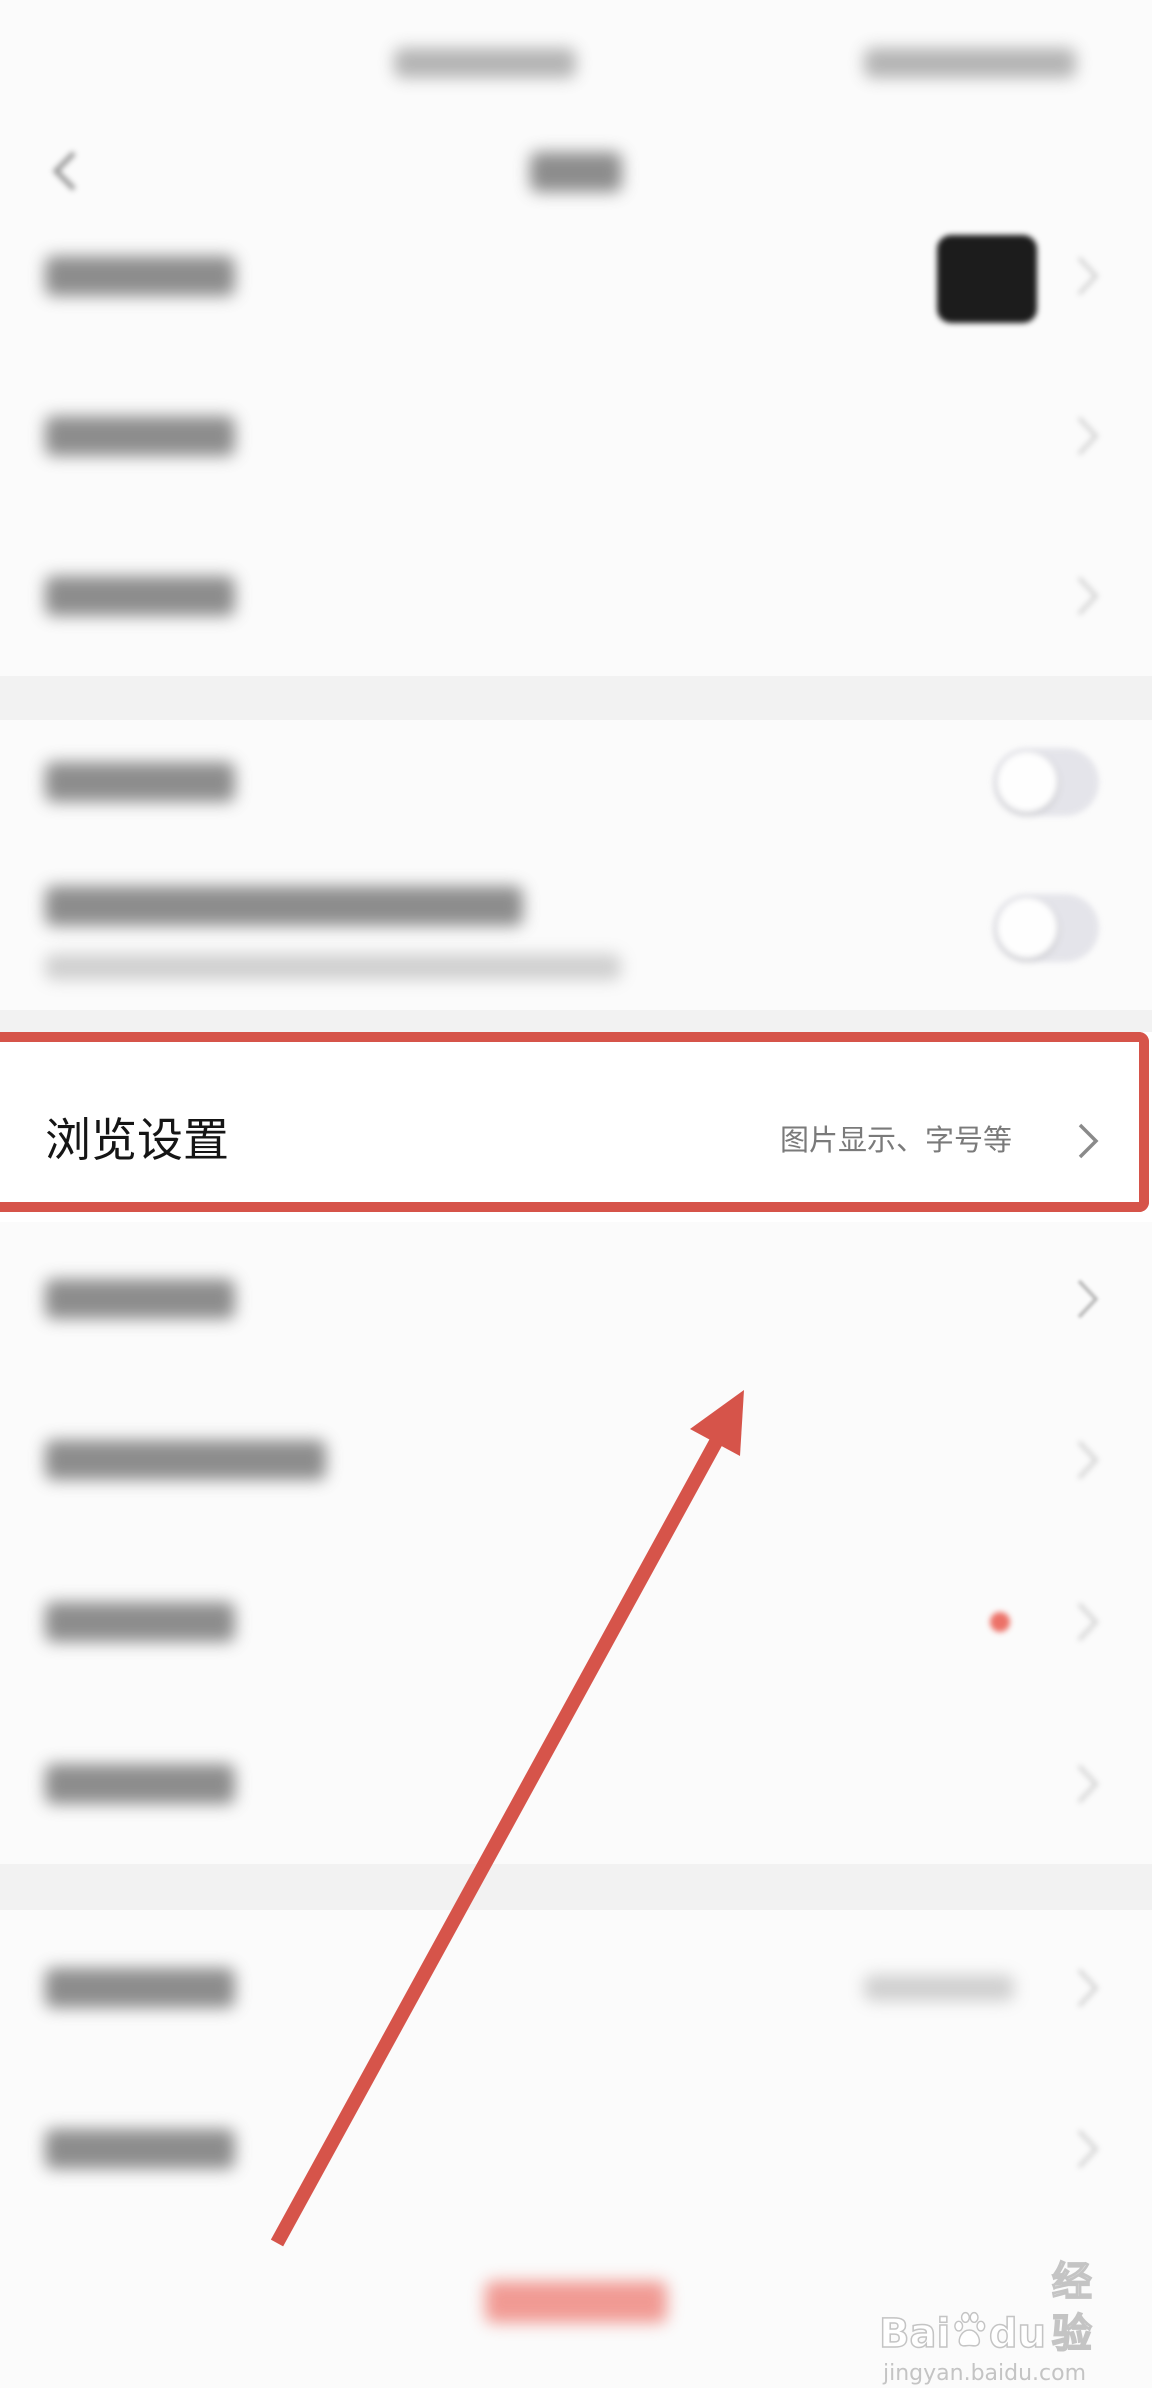 This screenshot has height=2388, width=1152. Describe the element at coordinates (1072, 2308) in the screenshot. I see `watermark-product: 经验` at that location.